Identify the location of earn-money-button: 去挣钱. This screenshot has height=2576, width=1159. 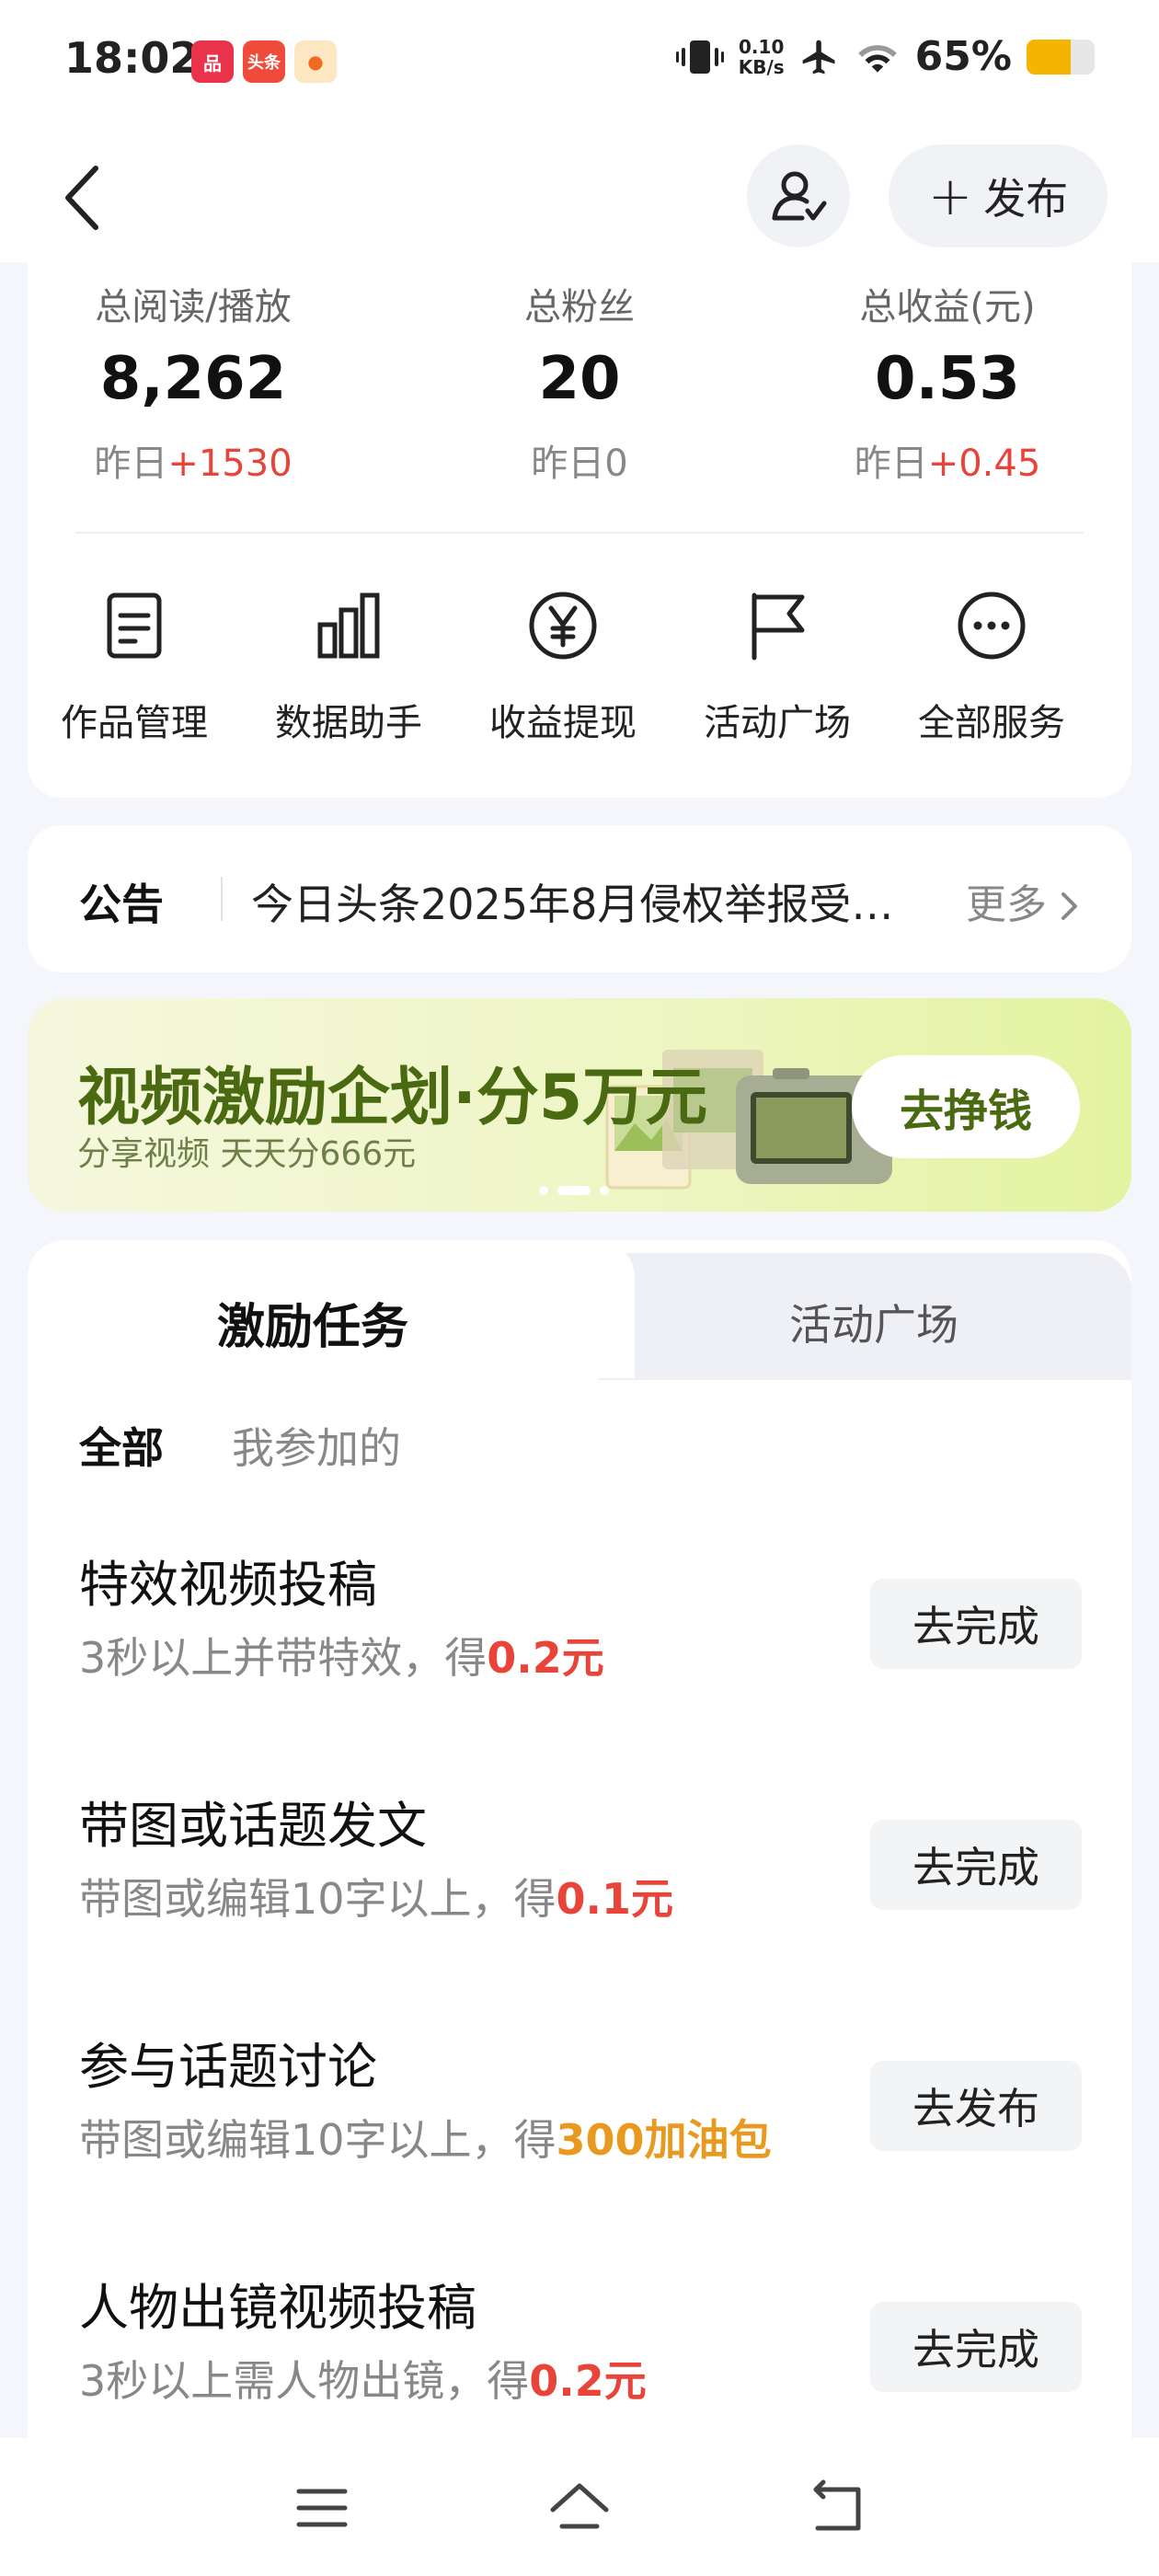
(966, 1106).